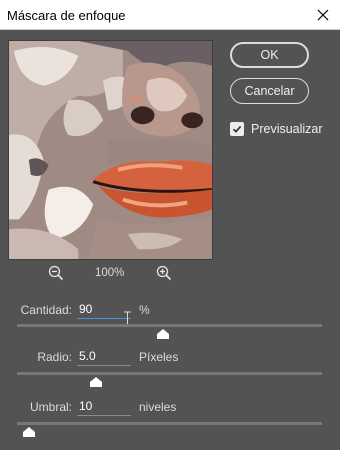 The width and height of the screenshot is (340, 450). Describe the element at coordinates (163, 334) in the screenshot. I see `amount-slider-thumb` at that location.